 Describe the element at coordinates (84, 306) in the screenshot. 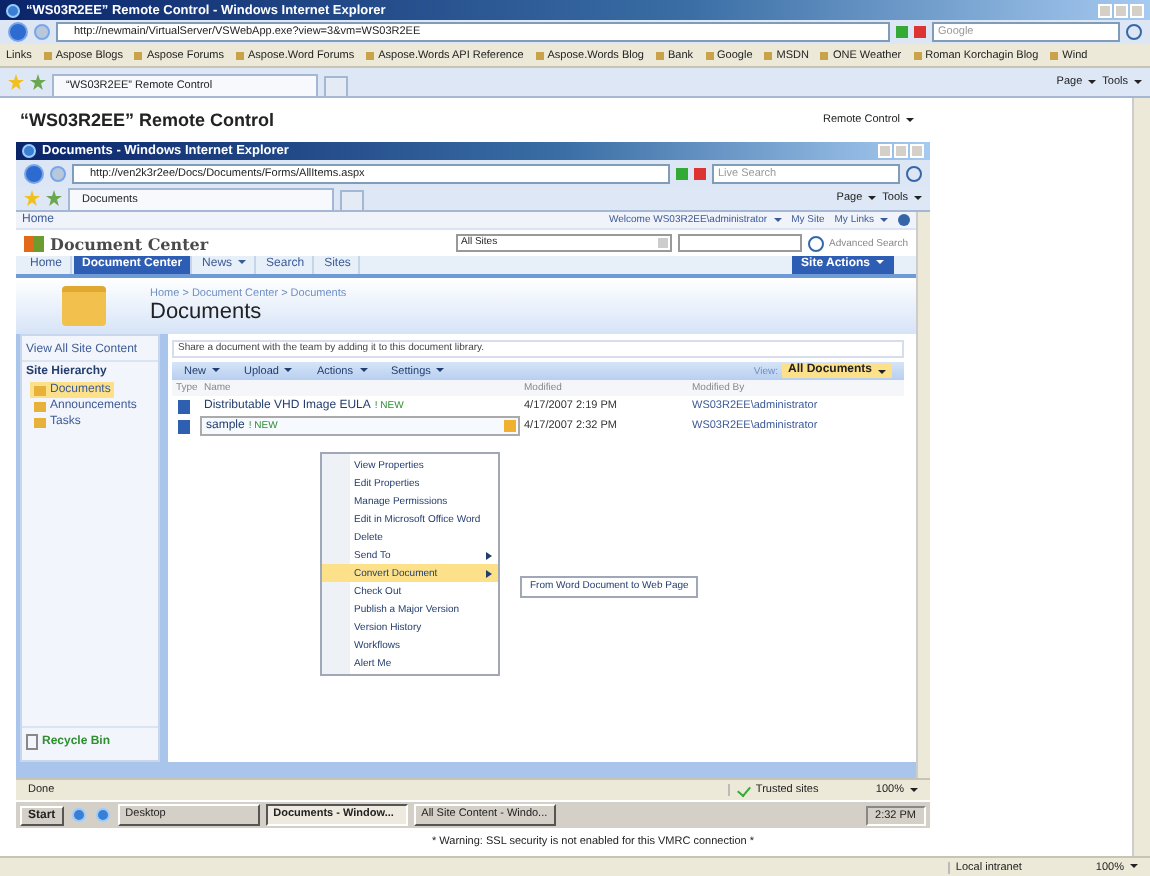

I see `folder-icon` at that location.